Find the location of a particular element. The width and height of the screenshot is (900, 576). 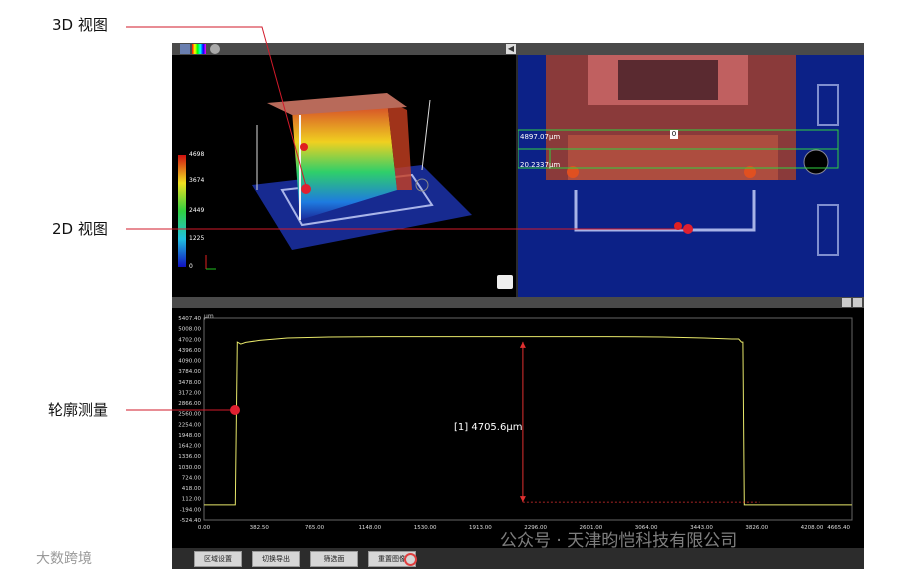

y-tick-label: 1642.00 is located at coordinates (189, 447).